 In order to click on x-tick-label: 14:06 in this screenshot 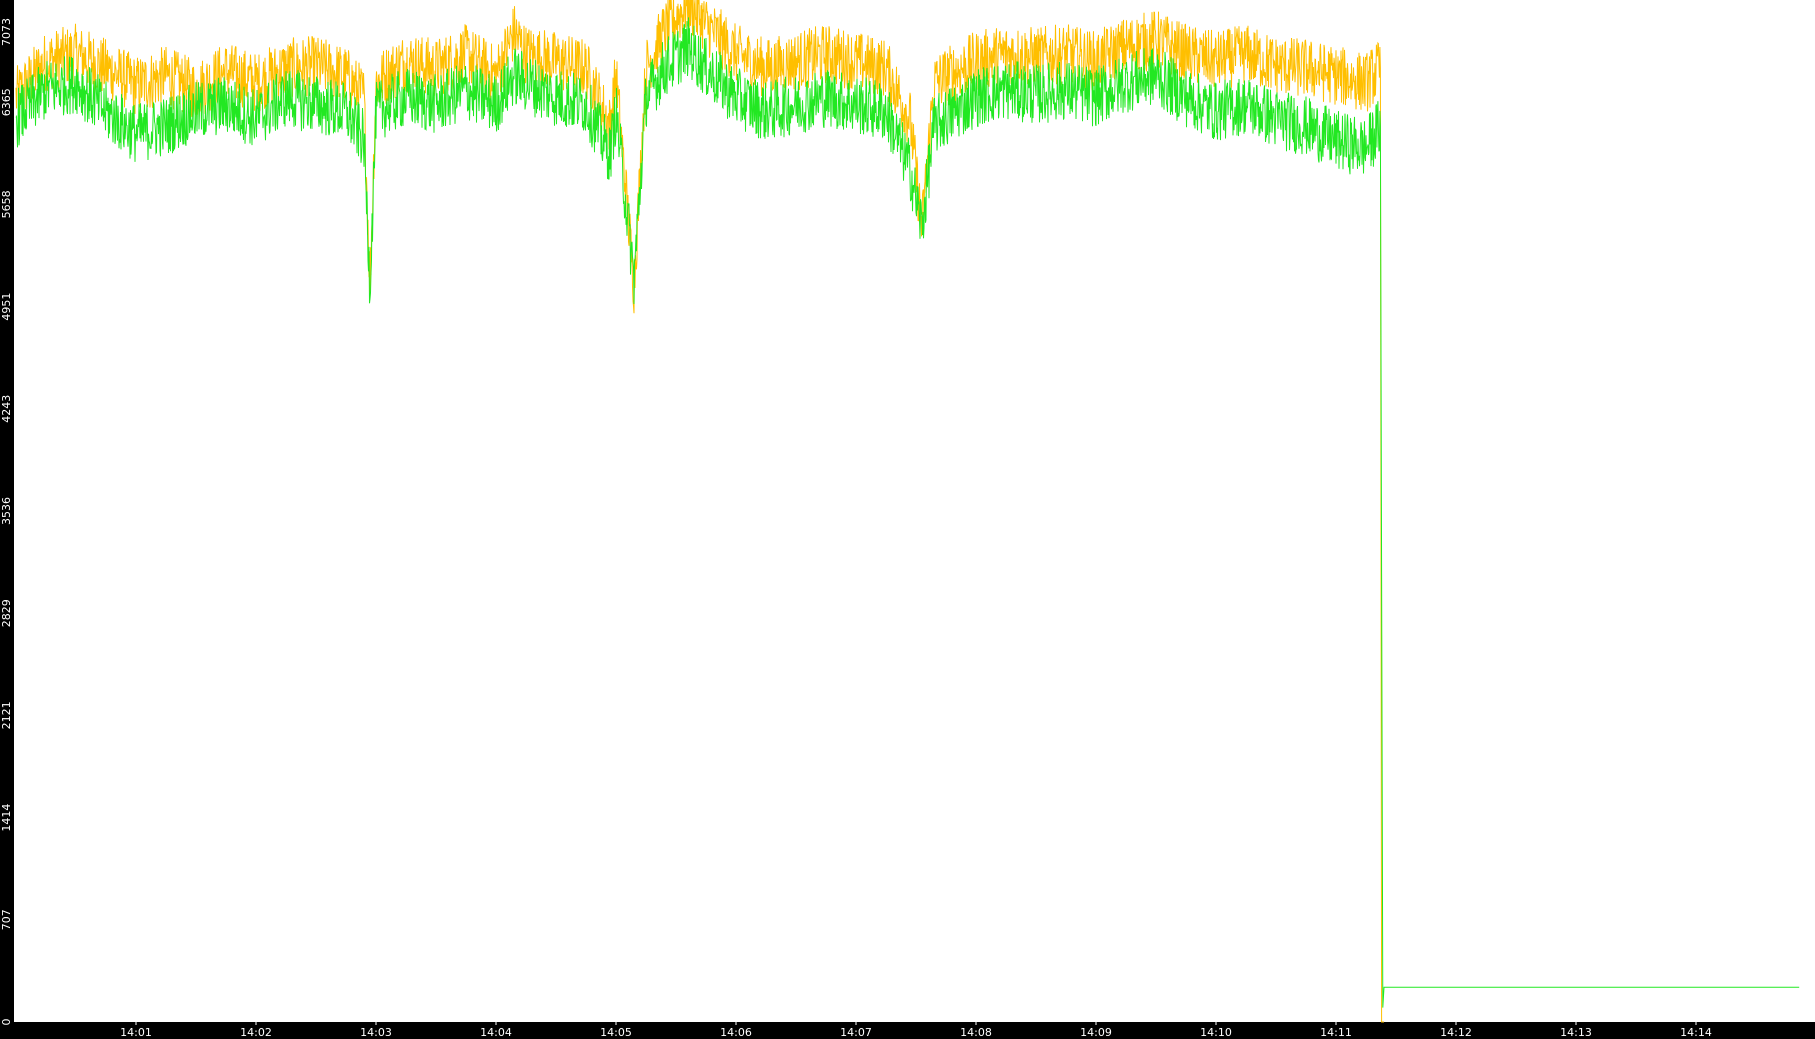, I will do `click(736, 1032)`.